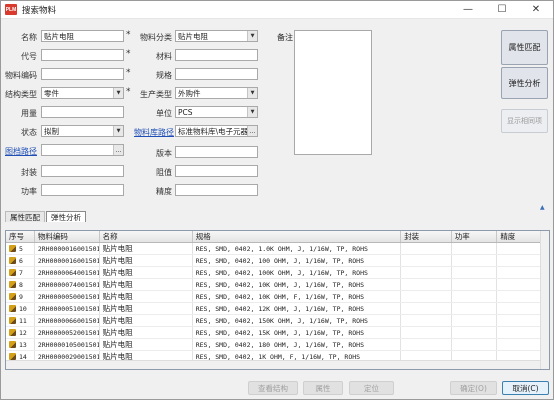  I want to click on locate-button: 定位, so click(371, 388).